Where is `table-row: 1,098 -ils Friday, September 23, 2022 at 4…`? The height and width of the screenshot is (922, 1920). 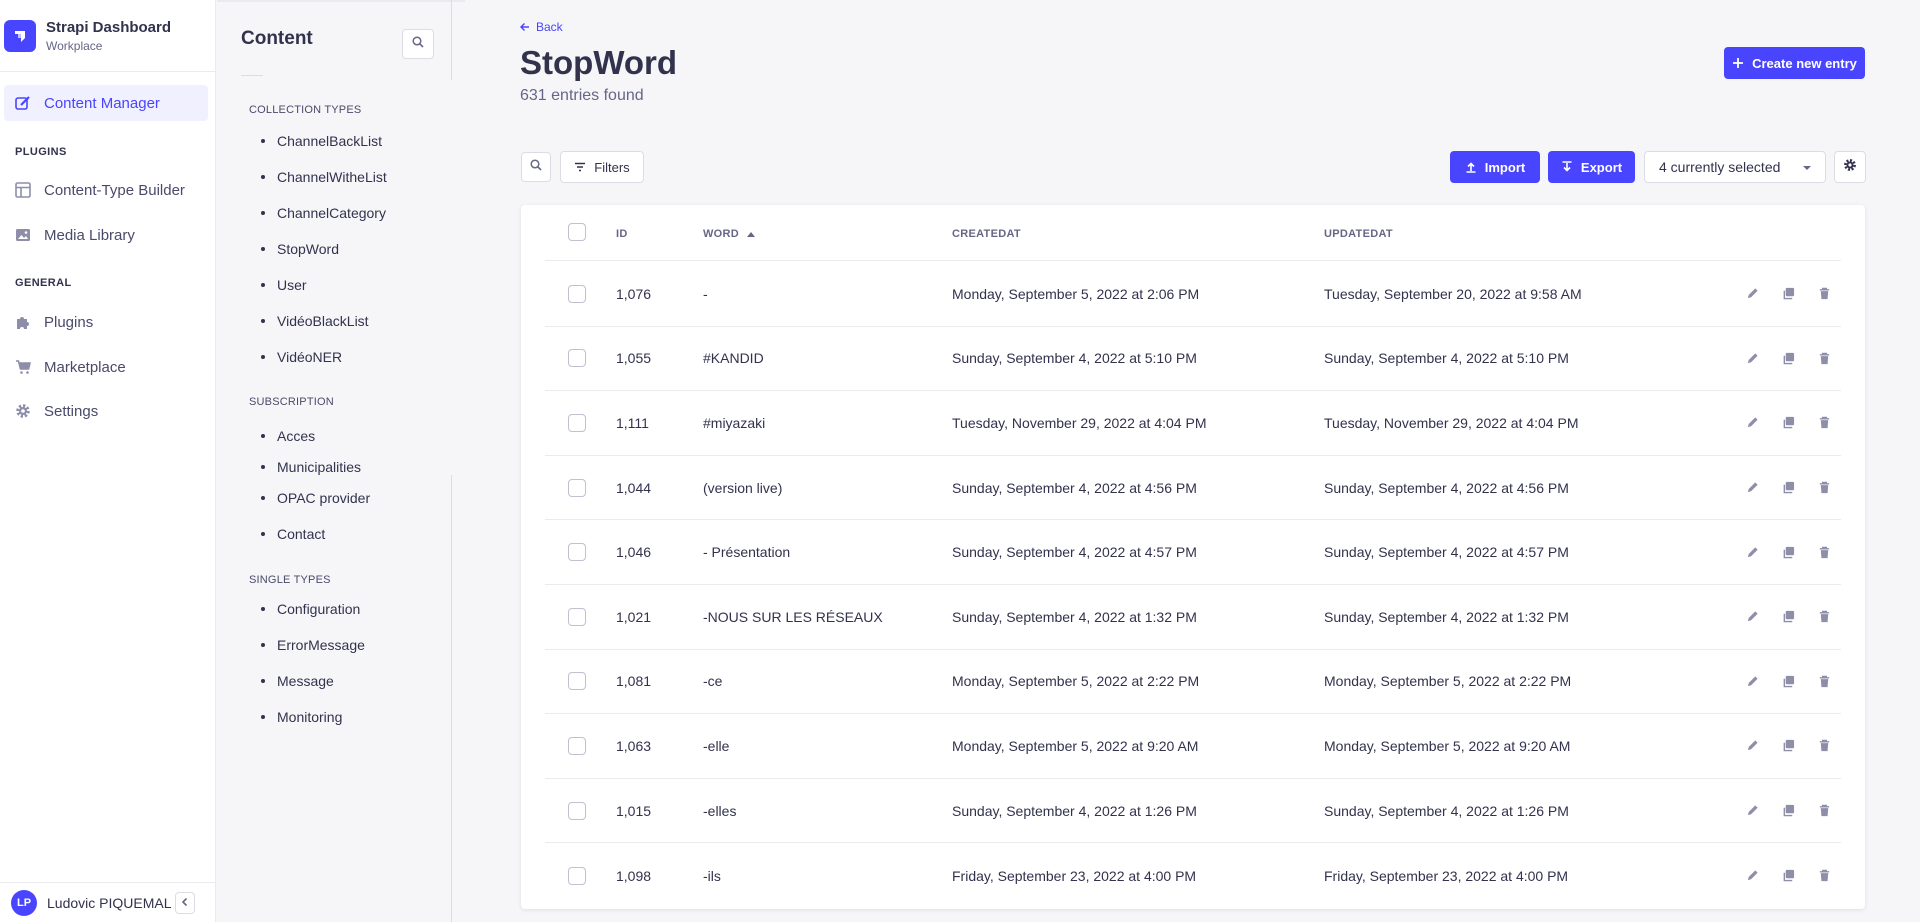 table-row: 1,098 -ils Friday, September 23, 2022 at 4… is located at coordinates (1193, 875).